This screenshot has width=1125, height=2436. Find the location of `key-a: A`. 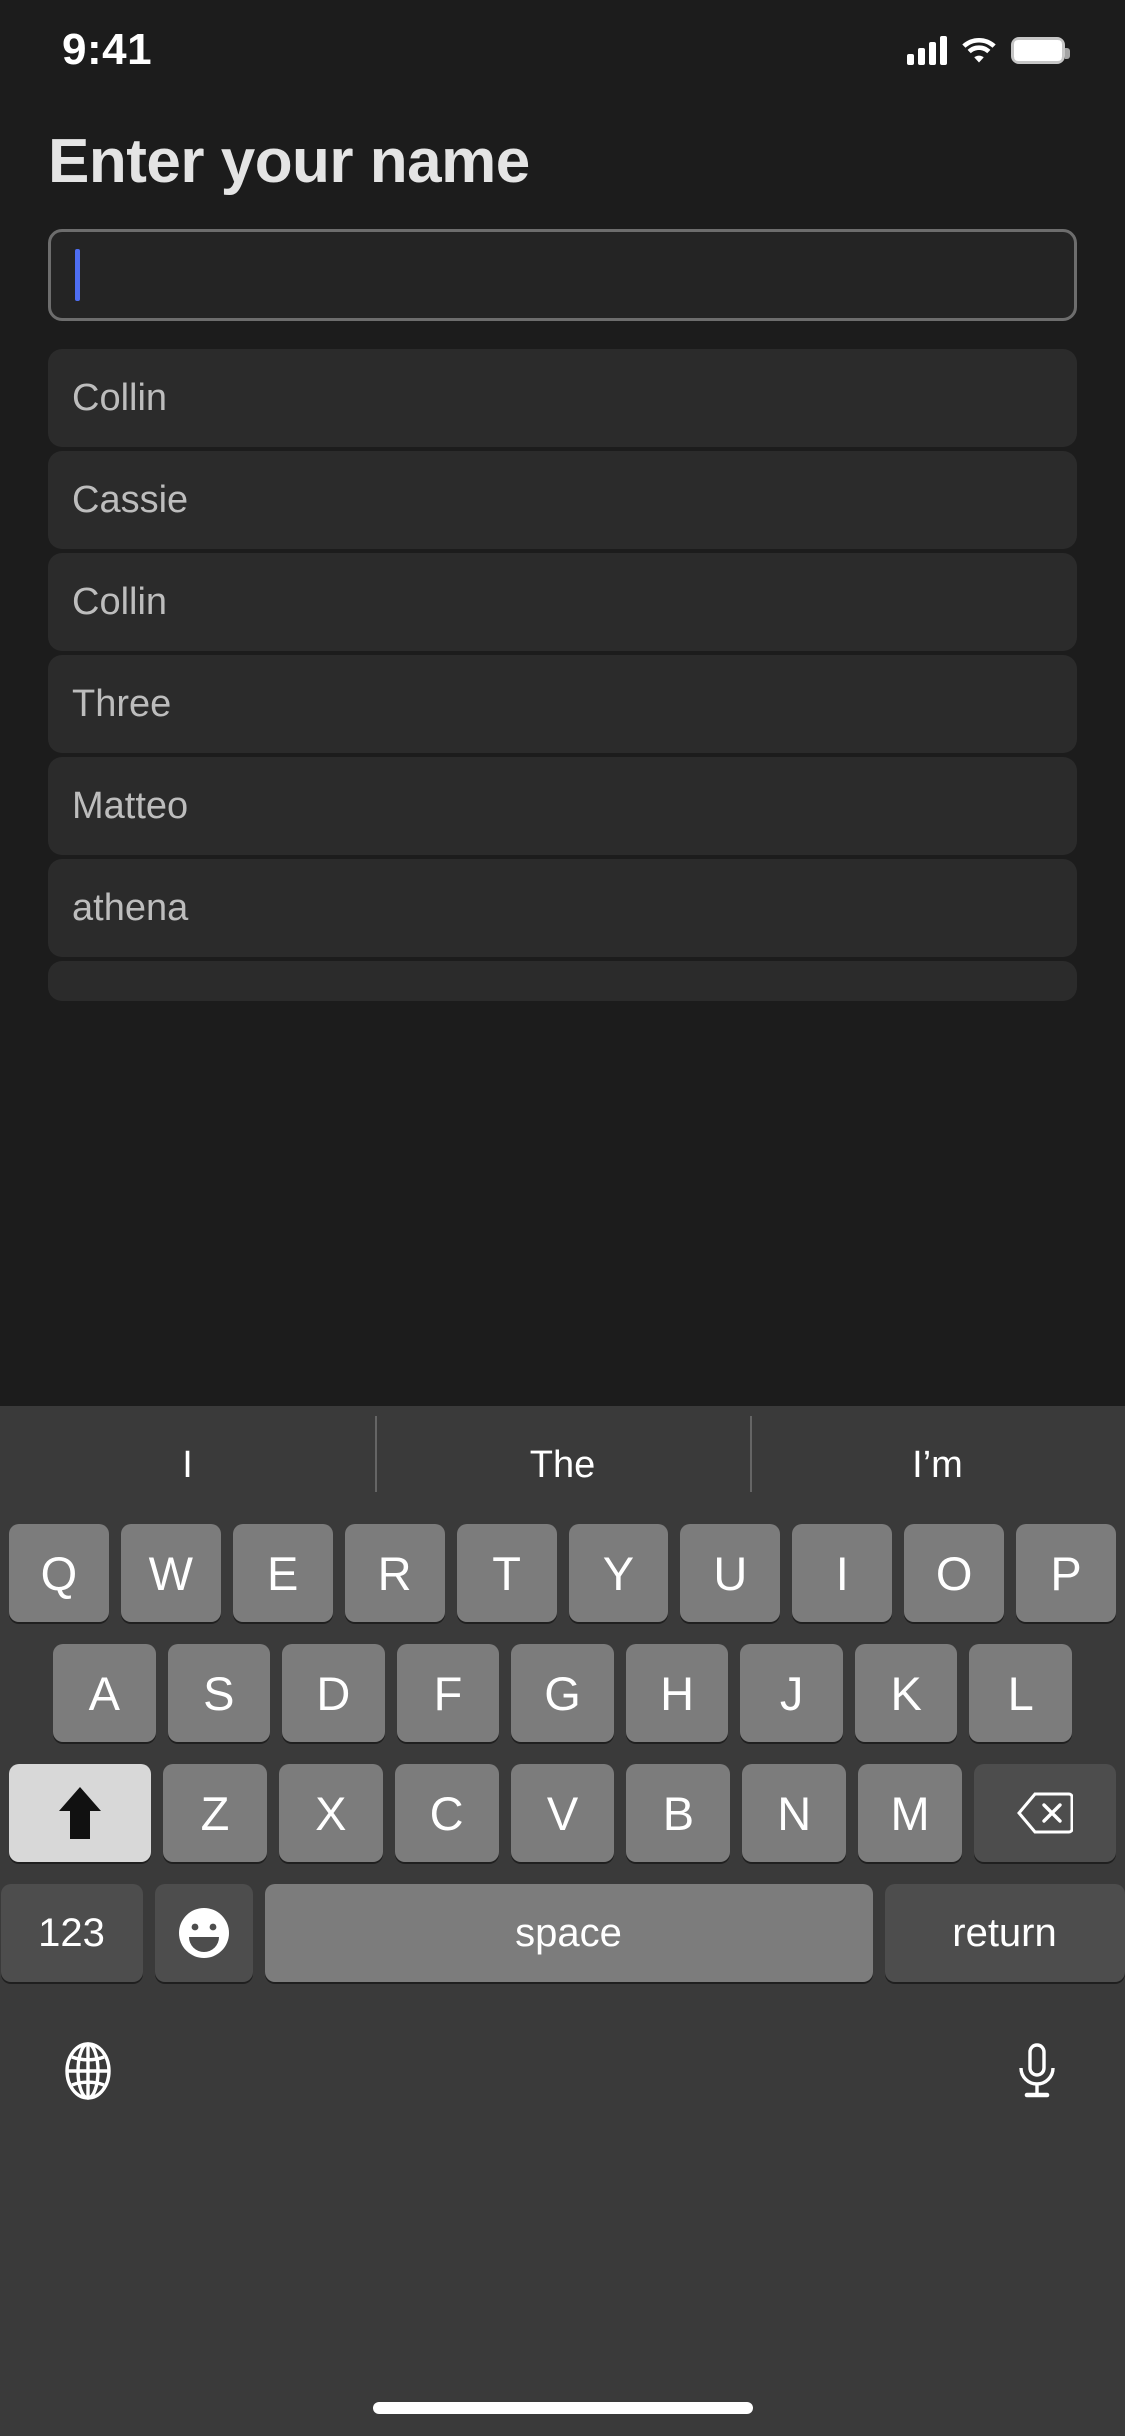

key-a: A is located at coordinates (104, 1693).